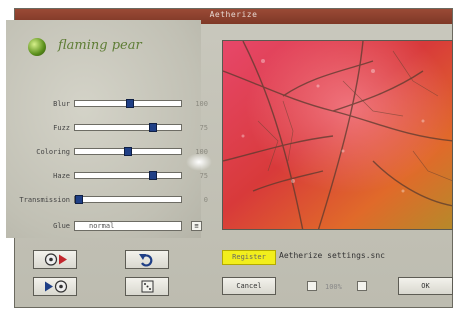 Image resolution: width=459 pixels, height=313 pixels. I want to click on glue-label: Glue, so click(61, 226).